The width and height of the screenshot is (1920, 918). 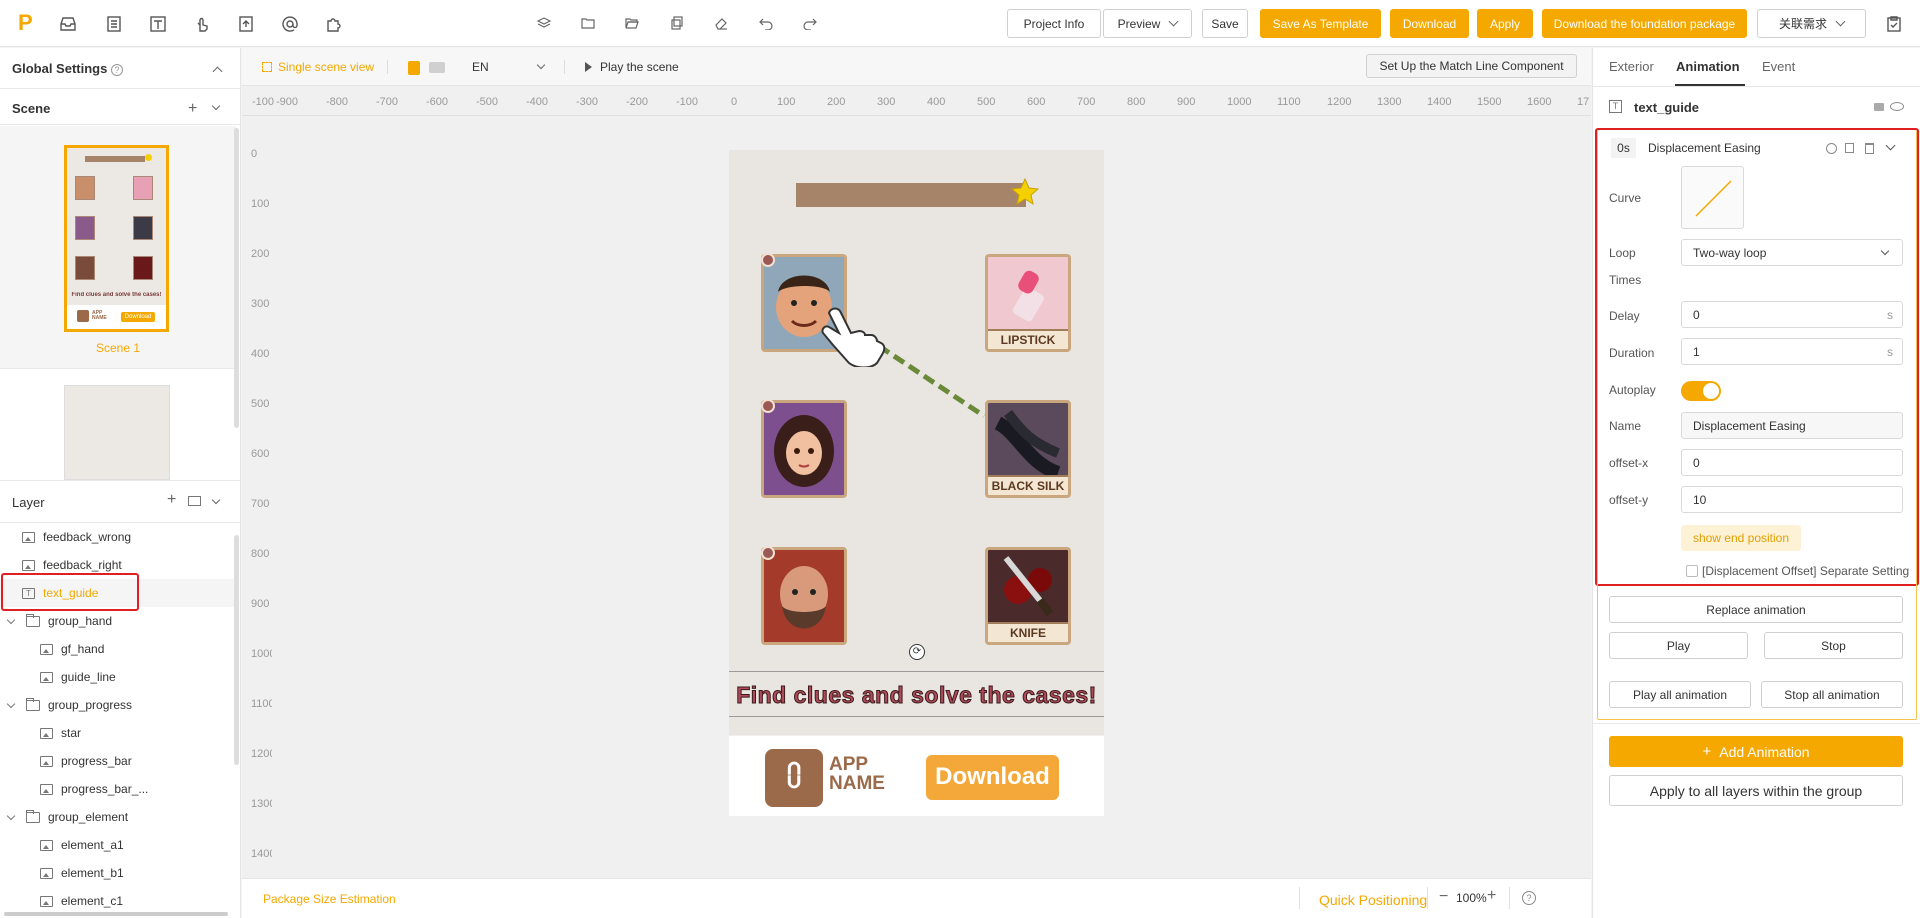 What do you see at coordinates (171, 500) in the screenshot?
I see `add-layer-icon: +` at bounding box center [171, 500].